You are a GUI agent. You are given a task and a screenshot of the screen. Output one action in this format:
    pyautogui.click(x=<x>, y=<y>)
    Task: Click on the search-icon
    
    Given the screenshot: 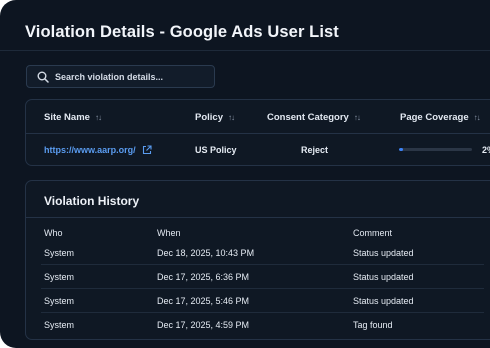 What is the action you would take?
    pyautogui.click(x=43, y=77)
    